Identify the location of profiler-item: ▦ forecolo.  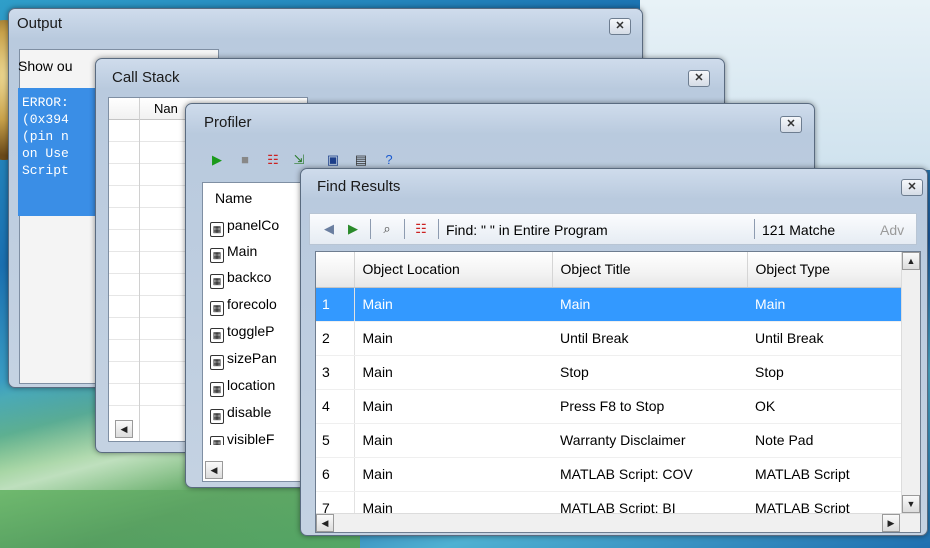
(260, 306).